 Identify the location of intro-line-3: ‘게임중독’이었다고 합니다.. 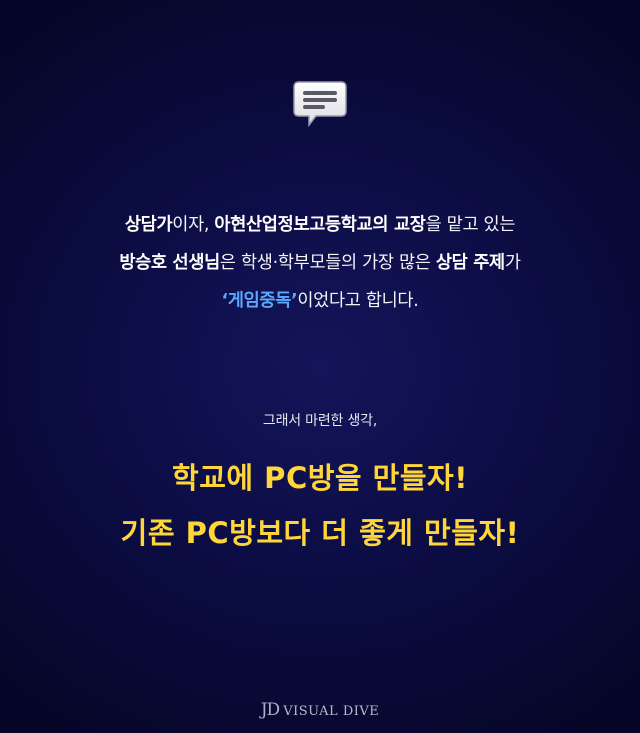
(320, 301).